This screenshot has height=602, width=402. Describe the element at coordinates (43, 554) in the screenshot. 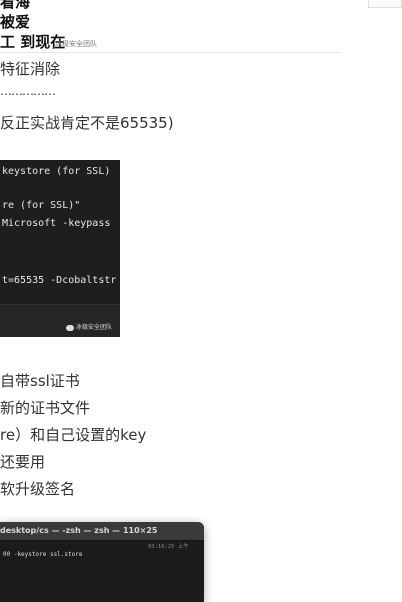

I see `terminal-command: 00 -keystore ssl.store` at that location.